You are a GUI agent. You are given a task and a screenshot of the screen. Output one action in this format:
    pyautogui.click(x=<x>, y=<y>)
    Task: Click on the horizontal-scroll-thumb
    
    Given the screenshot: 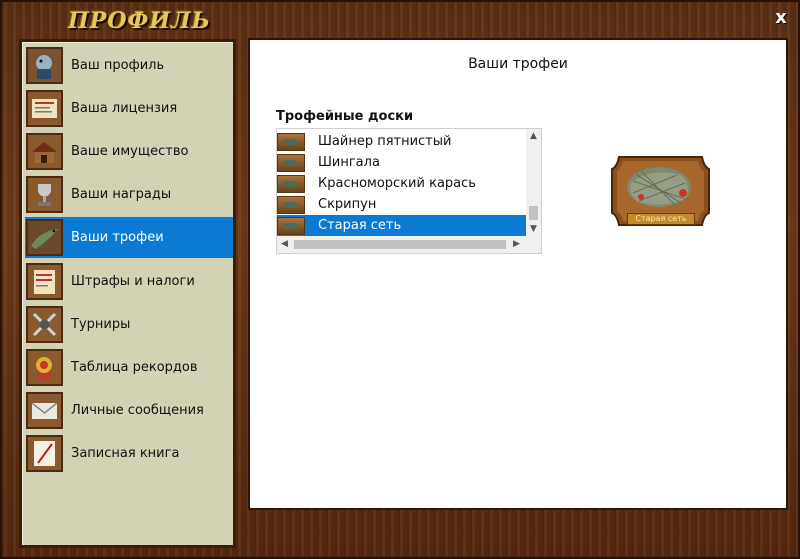 What is the action you would take?
    pyautogui.click(x=400, y=244)
    